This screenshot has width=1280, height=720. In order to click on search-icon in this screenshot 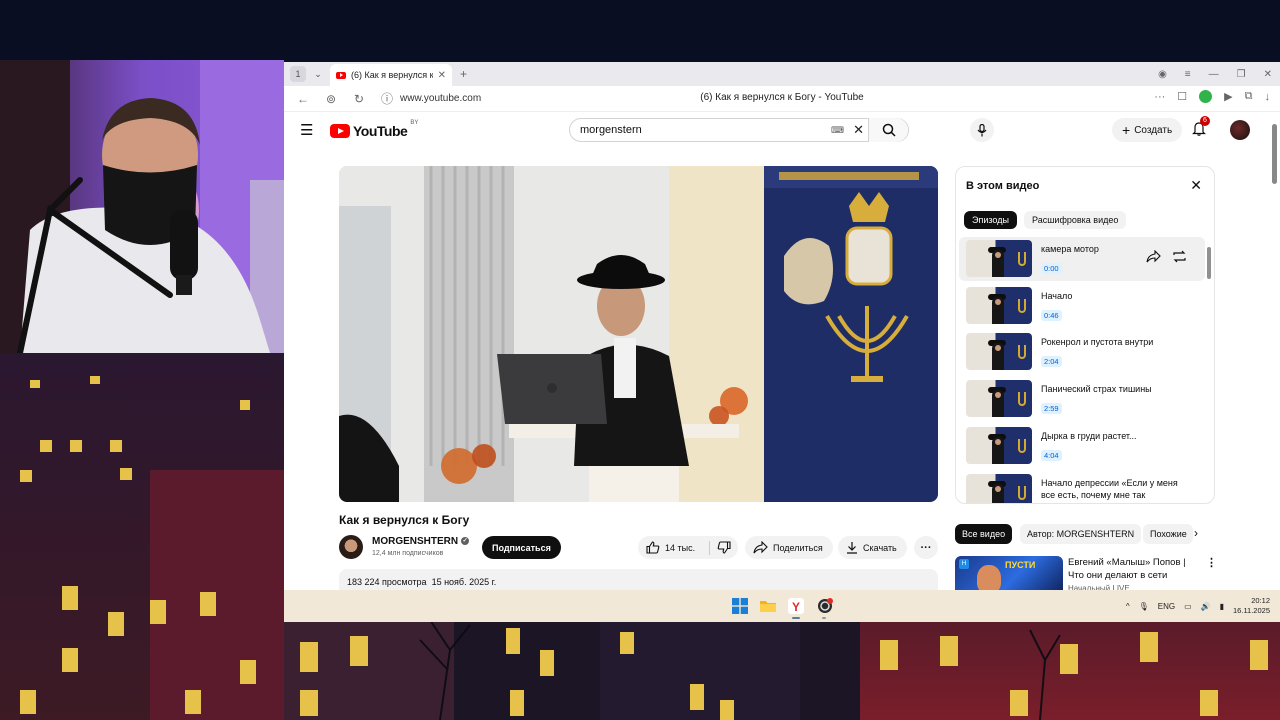, I will do `click(889, 130)`.